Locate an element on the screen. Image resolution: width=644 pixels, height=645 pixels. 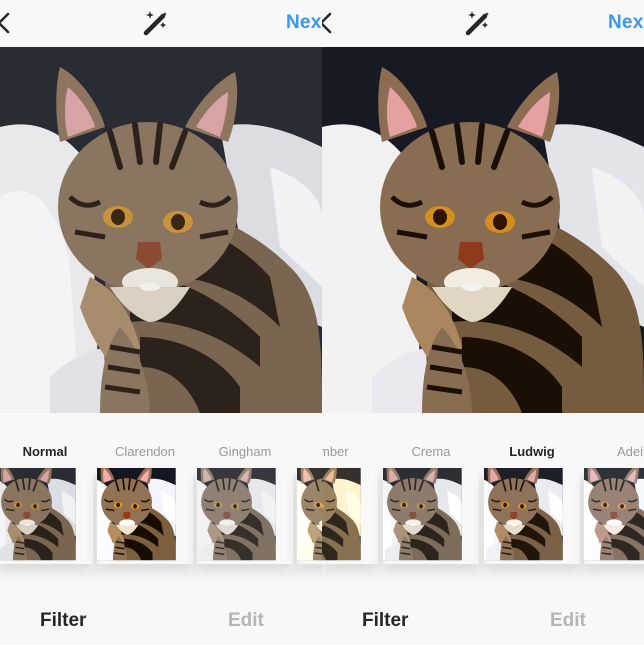
filter-strip: ımber Crema Ludwig Adei is located at coordinates (483, 500).